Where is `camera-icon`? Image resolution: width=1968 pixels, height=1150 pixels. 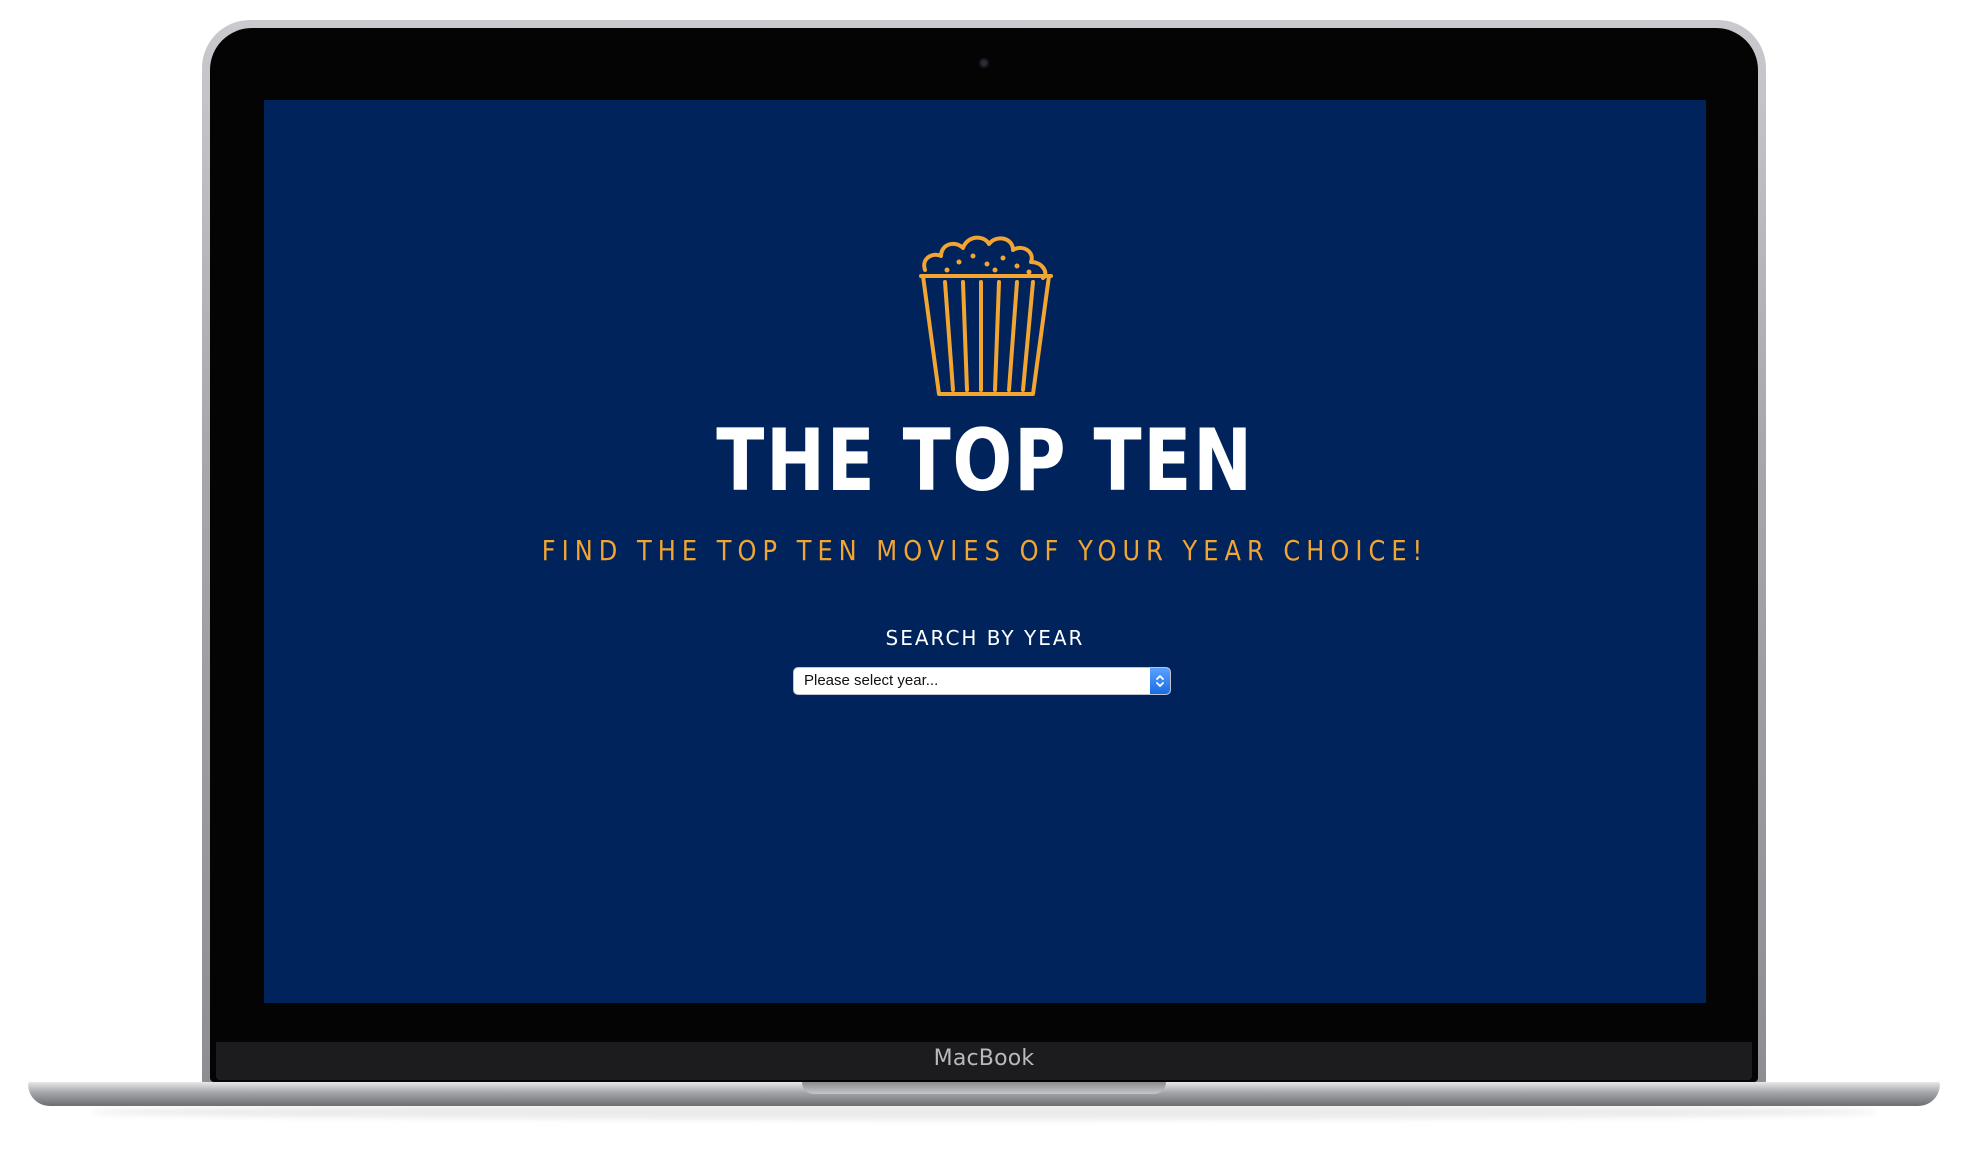 camera-icon is located at coordinates (984, 63).